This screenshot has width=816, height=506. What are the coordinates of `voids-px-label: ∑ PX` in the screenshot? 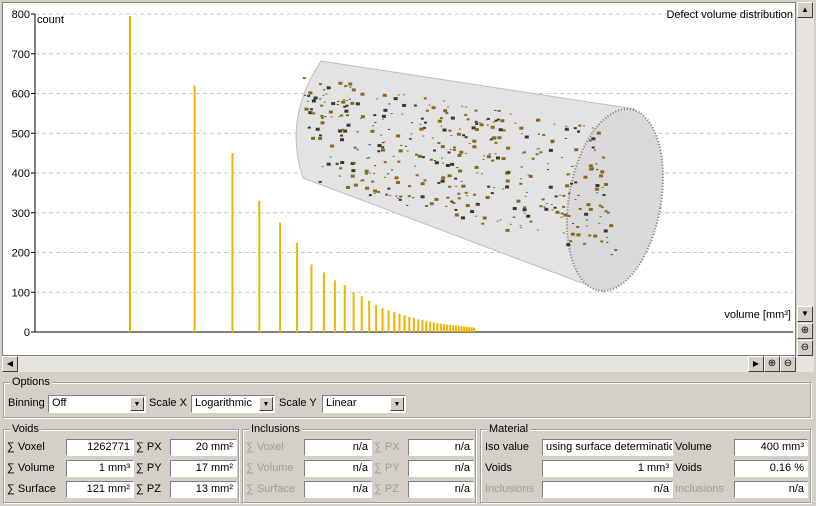 It's located at (149, 447).